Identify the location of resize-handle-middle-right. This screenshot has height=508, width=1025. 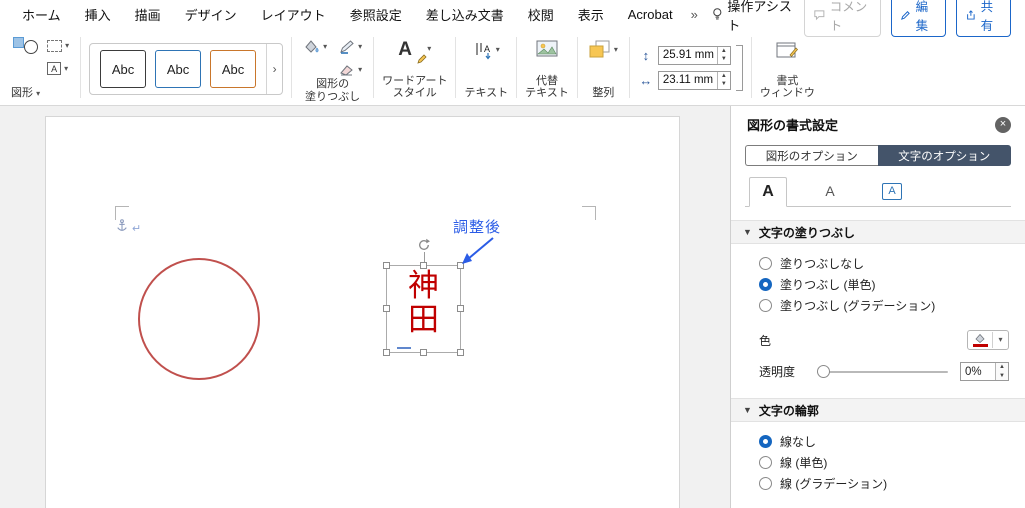
(460, 308).